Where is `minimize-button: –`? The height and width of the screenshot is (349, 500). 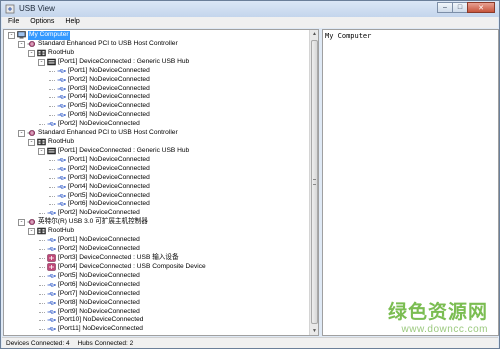
minimize-button: – is located at coordinates (445, 7).